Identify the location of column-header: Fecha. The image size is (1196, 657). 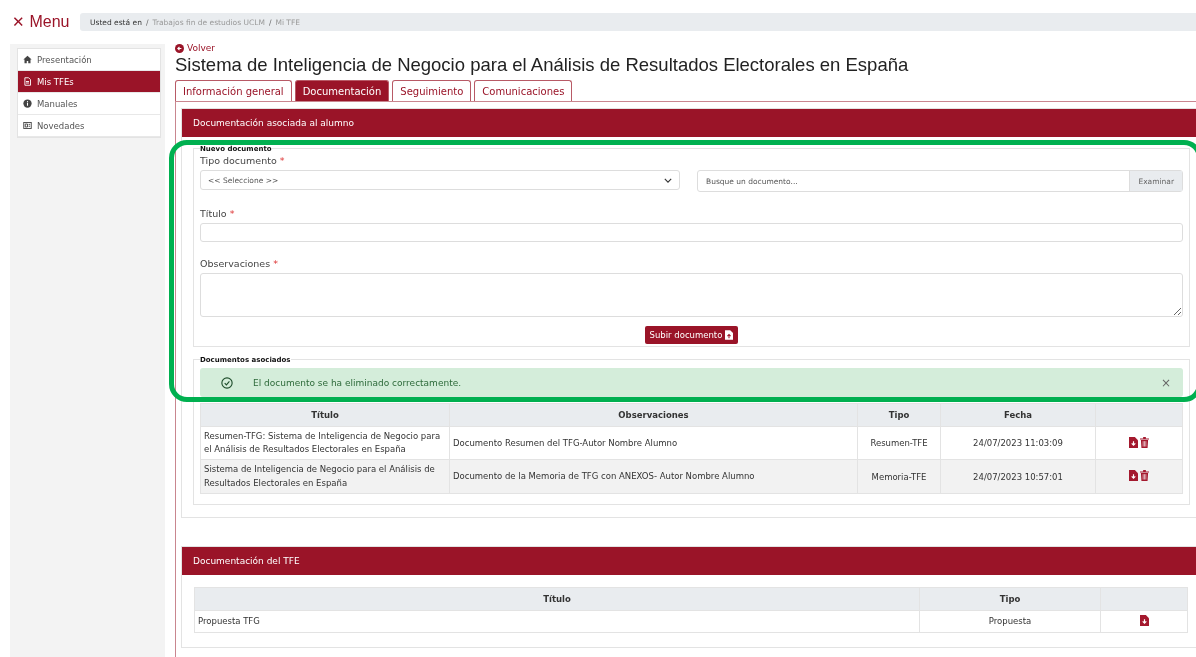
(1018, 415).